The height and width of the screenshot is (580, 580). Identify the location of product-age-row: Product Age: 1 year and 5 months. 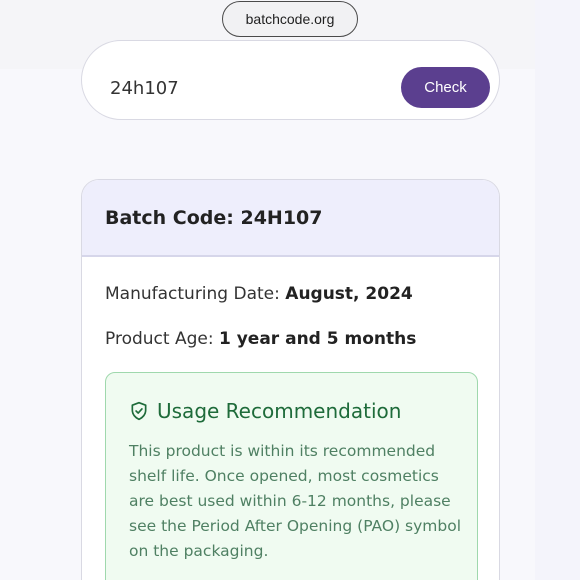
(260, 339).